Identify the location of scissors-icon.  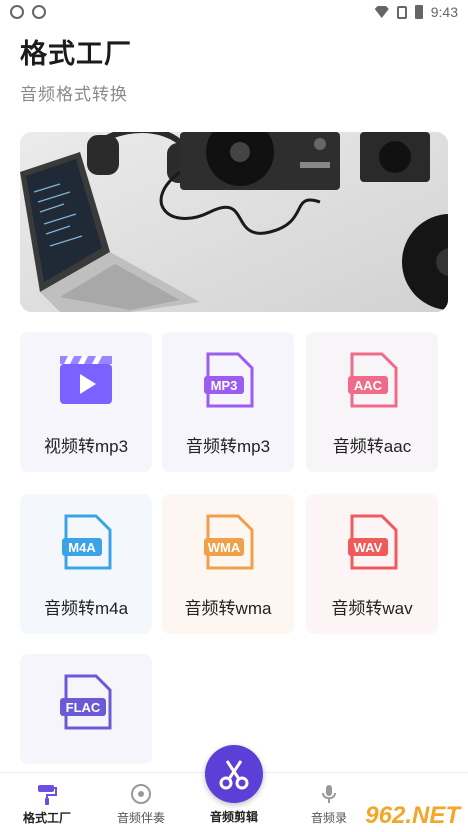
(234, 775).